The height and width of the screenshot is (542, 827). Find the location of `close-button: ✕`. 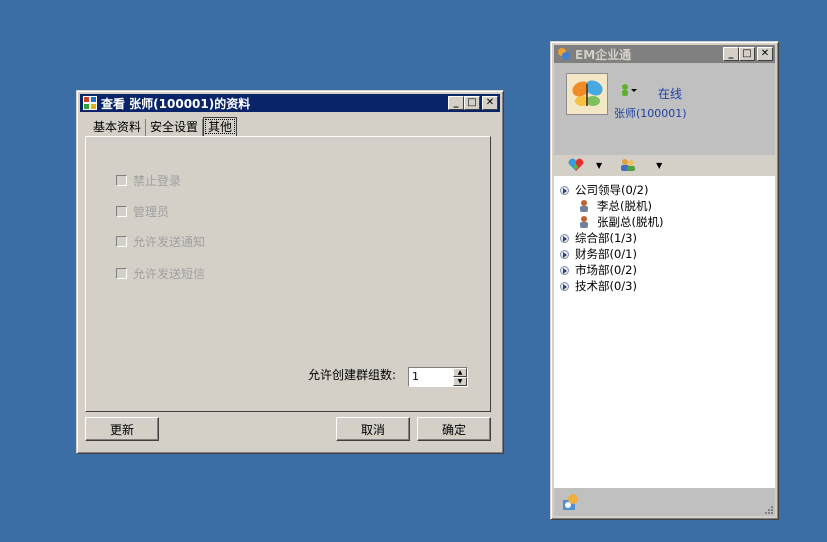

close-button: ✕ is located at coordinates (490, 103).